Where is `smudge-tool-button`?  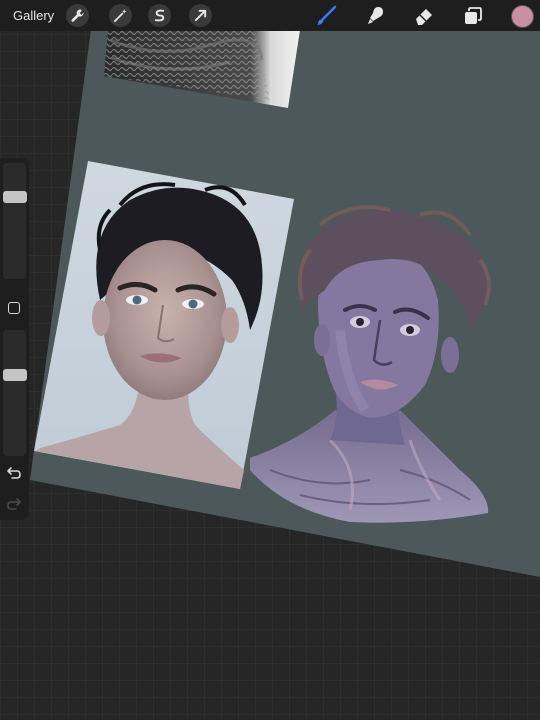 smudge-tool-button is located at coordinates (375, 16).